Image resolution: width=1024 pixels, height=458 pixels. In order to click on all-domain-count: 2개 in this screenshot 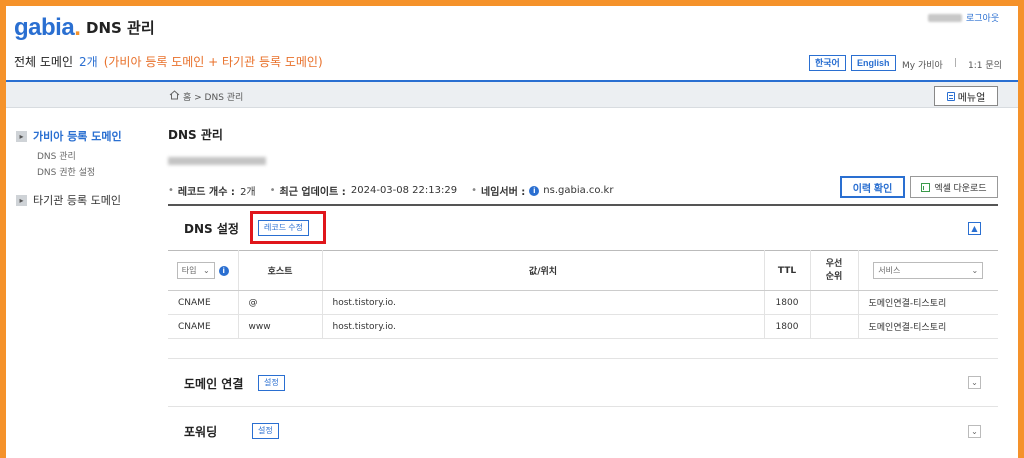, I will do `click(88, 62)`.